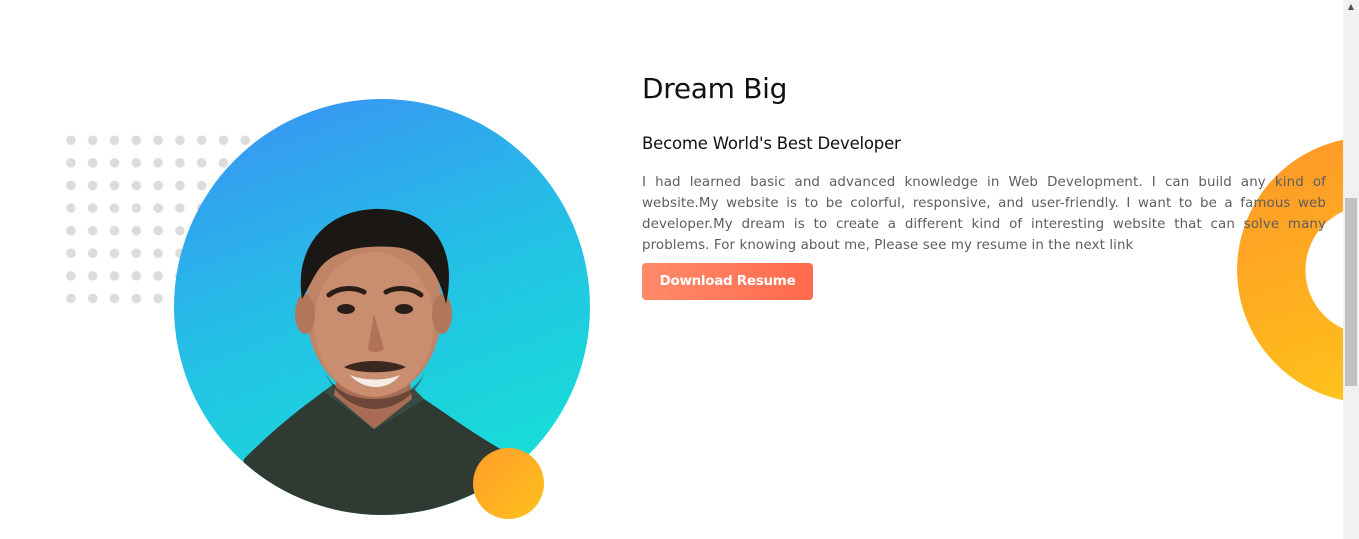  I want to click on scrollbar-thumb, so click(1351, 292).